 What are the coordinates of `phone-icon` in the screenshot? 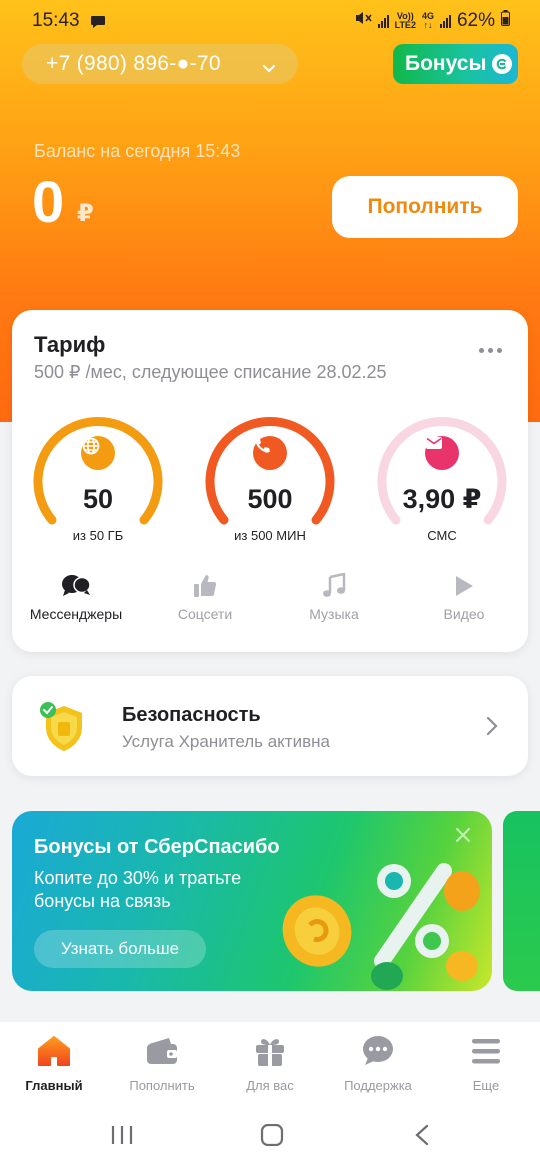 It's located at (270, 453).